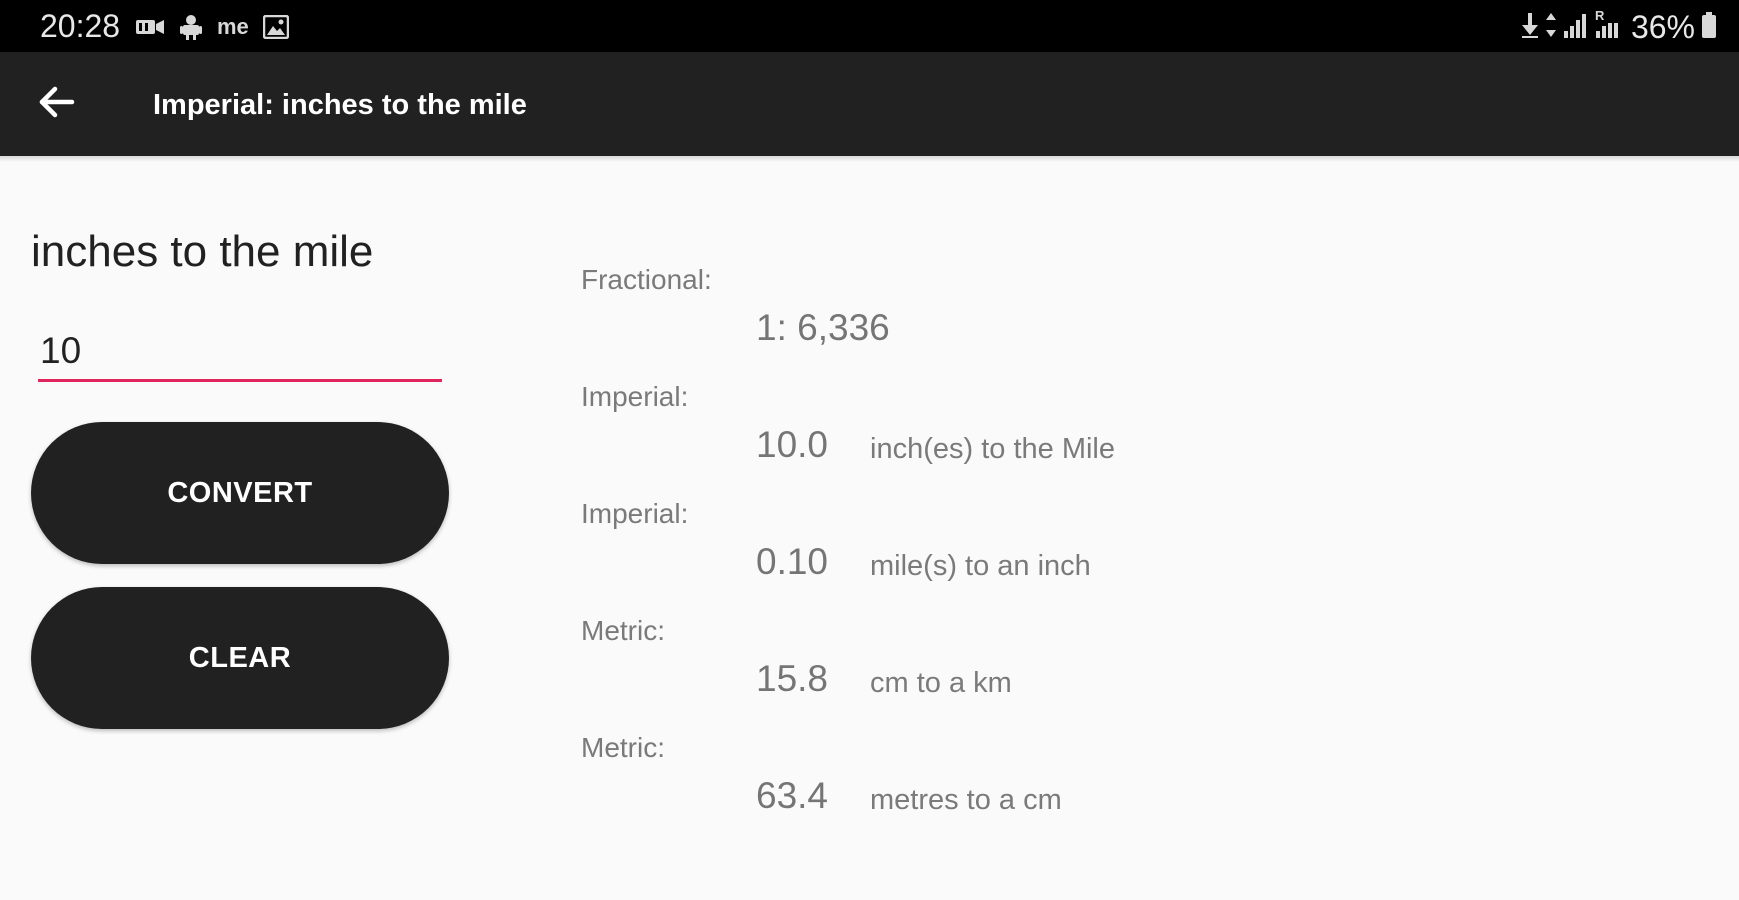  I want to click on result-unit: mile(s) to an inch, so click(980, 566).